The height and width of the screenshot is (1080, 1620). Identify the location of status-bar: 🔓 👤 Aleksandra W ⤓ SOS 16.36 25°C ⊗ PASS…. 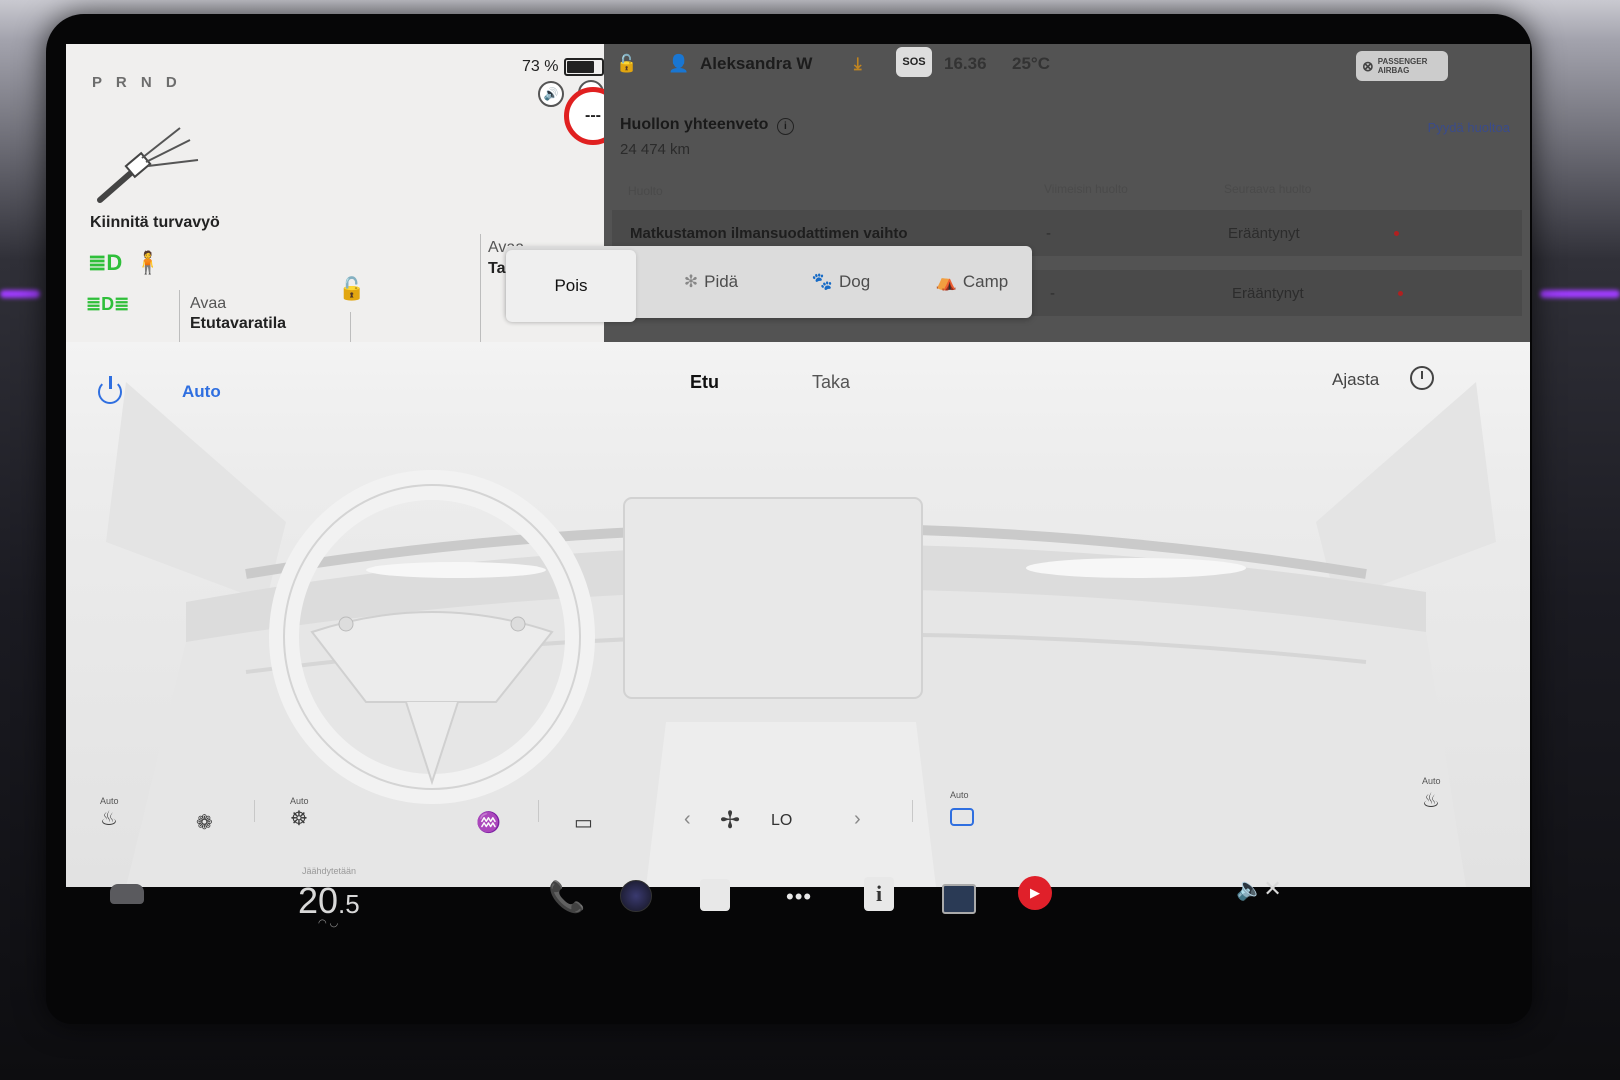
(1067, 64).